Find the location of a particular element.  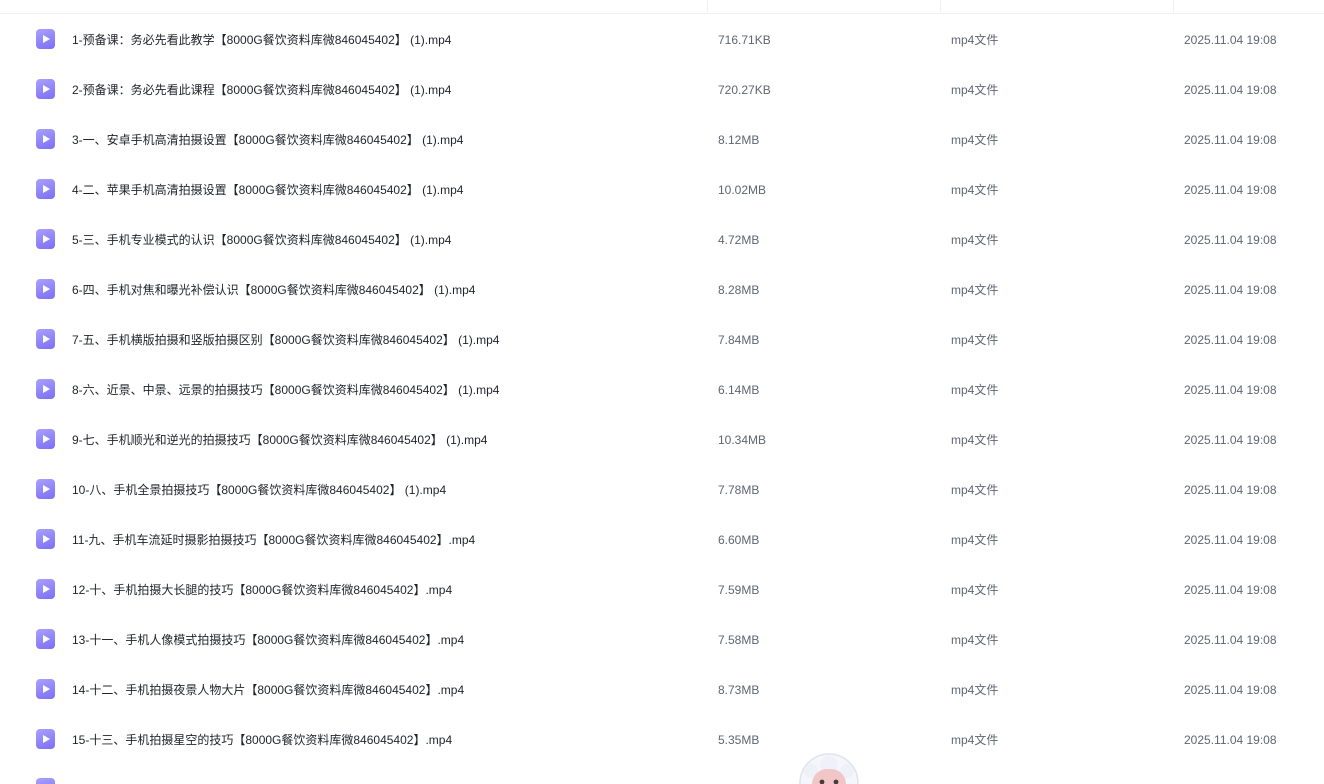

file-size: 8.28MB is located at coordinates (739, 290).